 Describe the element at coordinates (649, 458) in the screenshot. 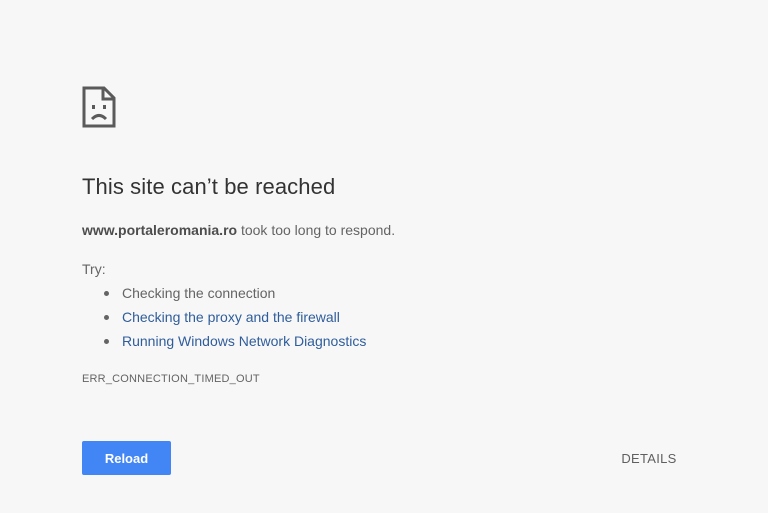

I see `details-button: DETAILS` at that location.